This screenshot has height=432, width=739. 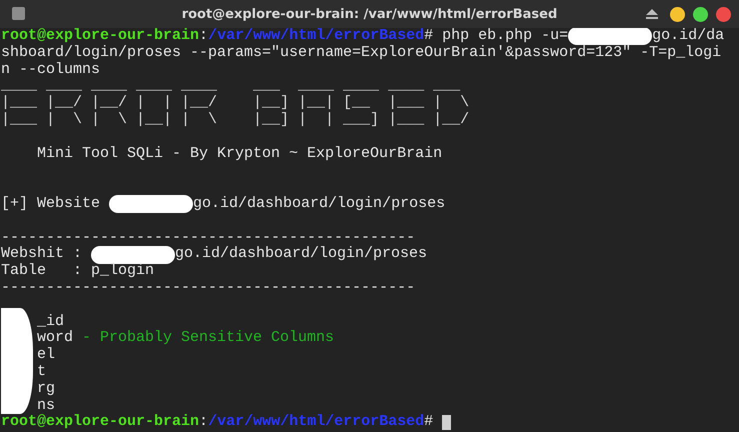 What do you see at coordinates (235, 103) in the screenshot?
I see `ascii-art-text: |___ |__/ |__/ | | |__/ |__] |__| [__ |___ | \` at bounding box center [235, 103].